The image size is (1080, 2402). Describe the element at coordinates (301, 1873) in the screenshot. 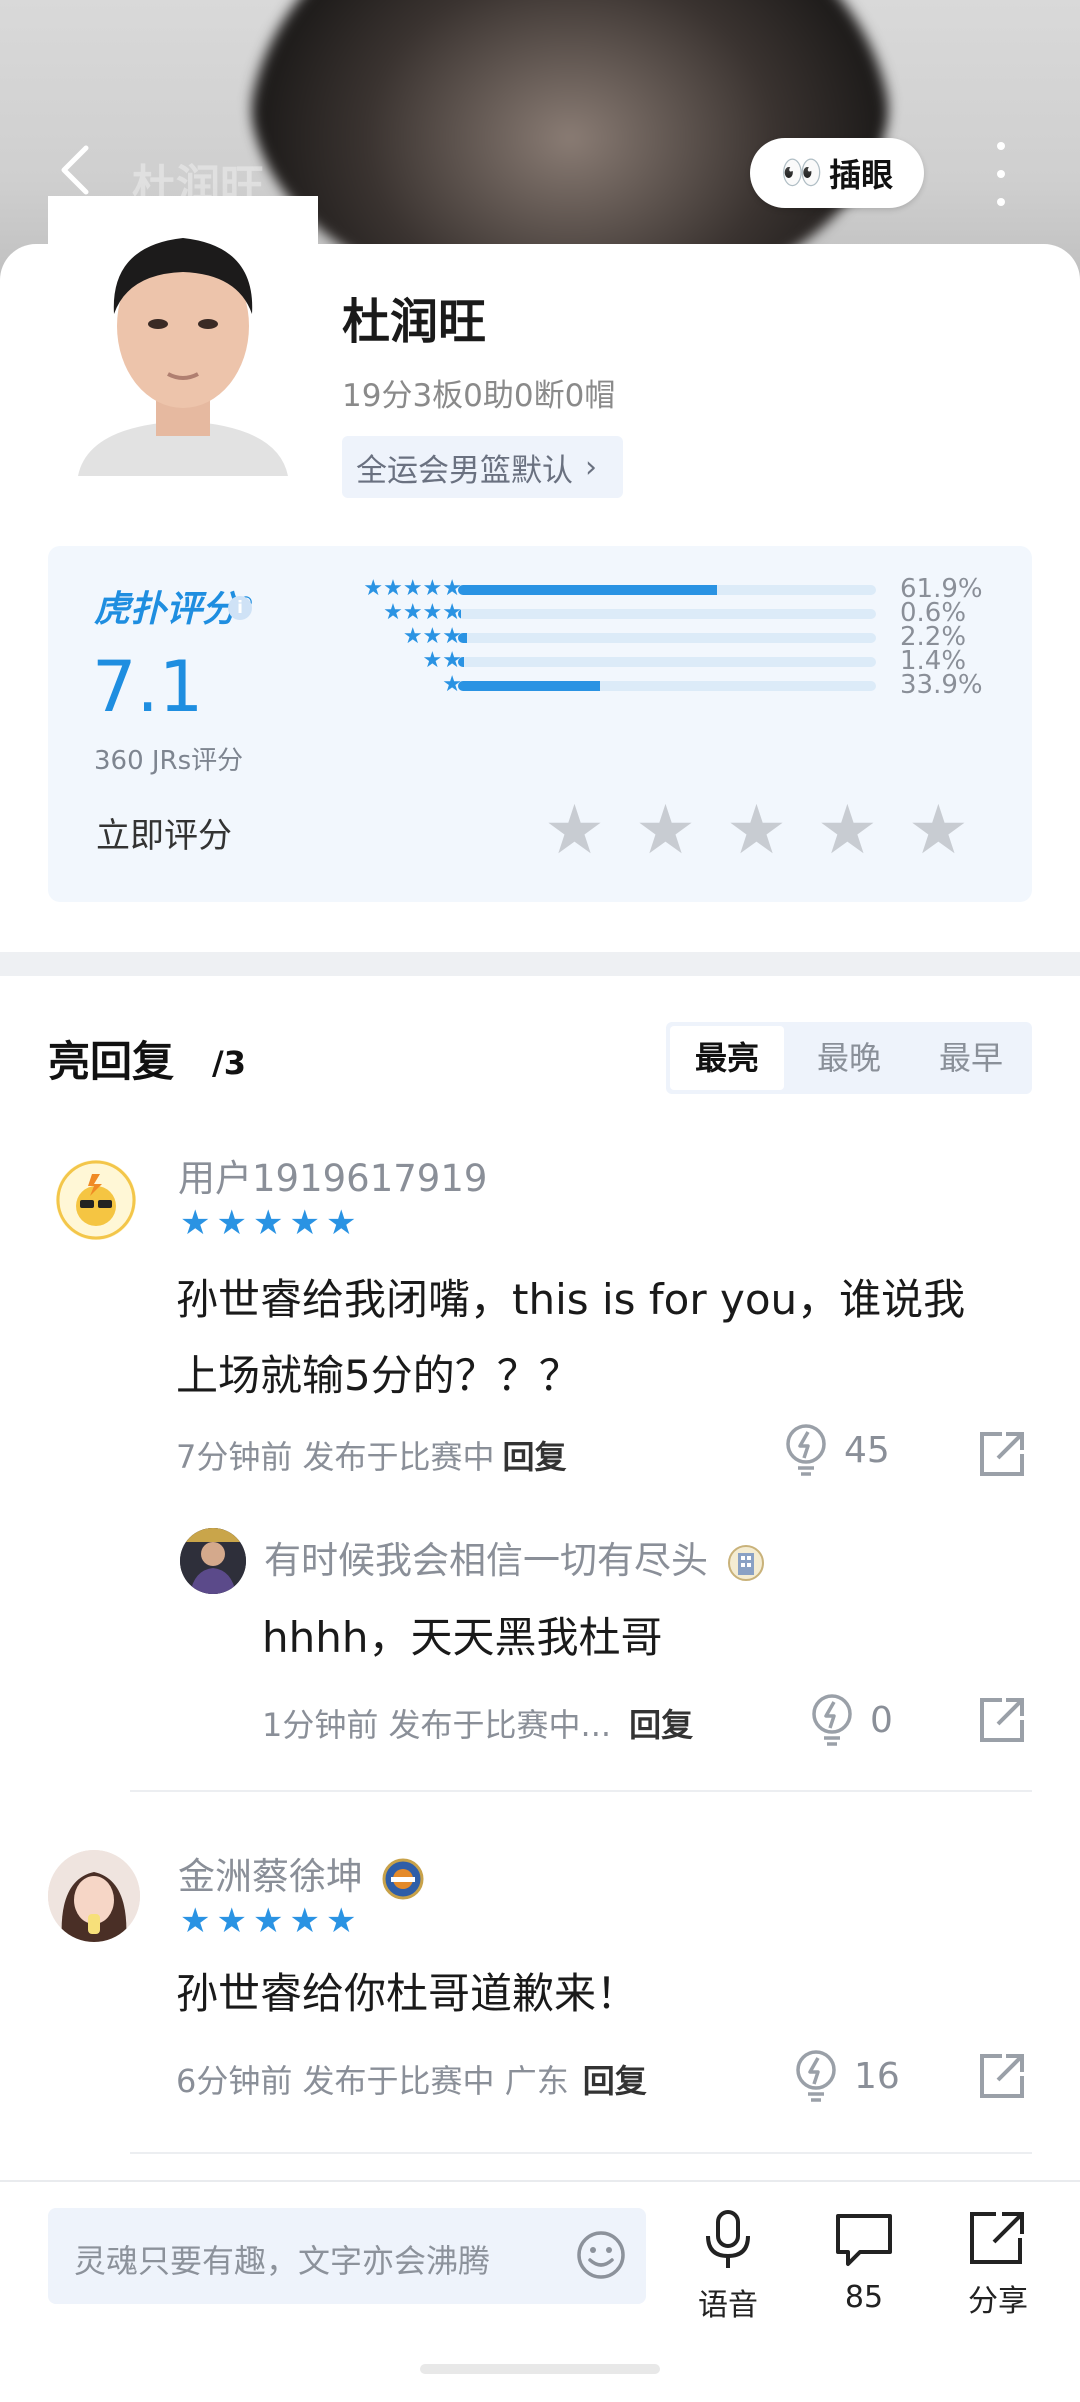

I see `username: 金洲蔡徐坤` at that location.